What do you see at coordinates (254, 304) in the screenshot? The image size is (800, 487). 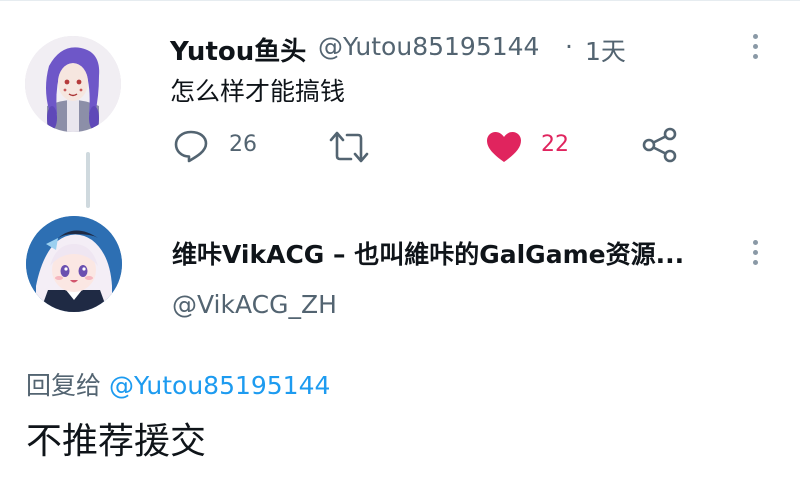 I see `reply-author-handle: @VikACG_ZH` at bounding box center [254, 304].